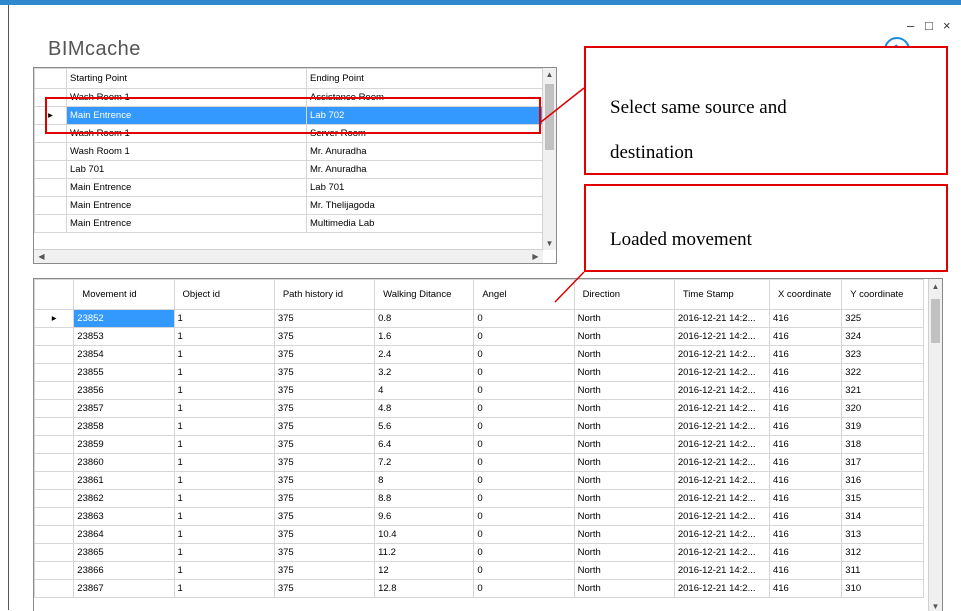 This screenshot has width=961, height=611. I want to click on select-annotation-text-1: Select same source and, so click(698, 107).